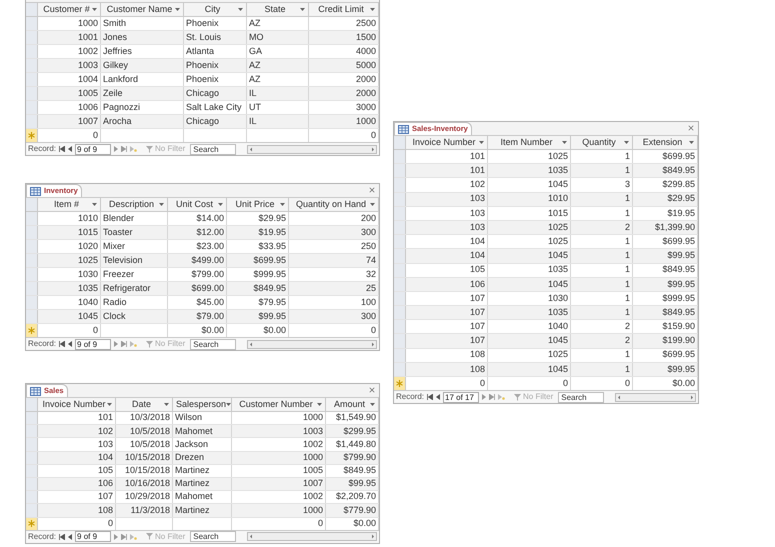  Describe the element at coordinates (352, 404) in the screenshot. I see `column-header: Amount` at that location.